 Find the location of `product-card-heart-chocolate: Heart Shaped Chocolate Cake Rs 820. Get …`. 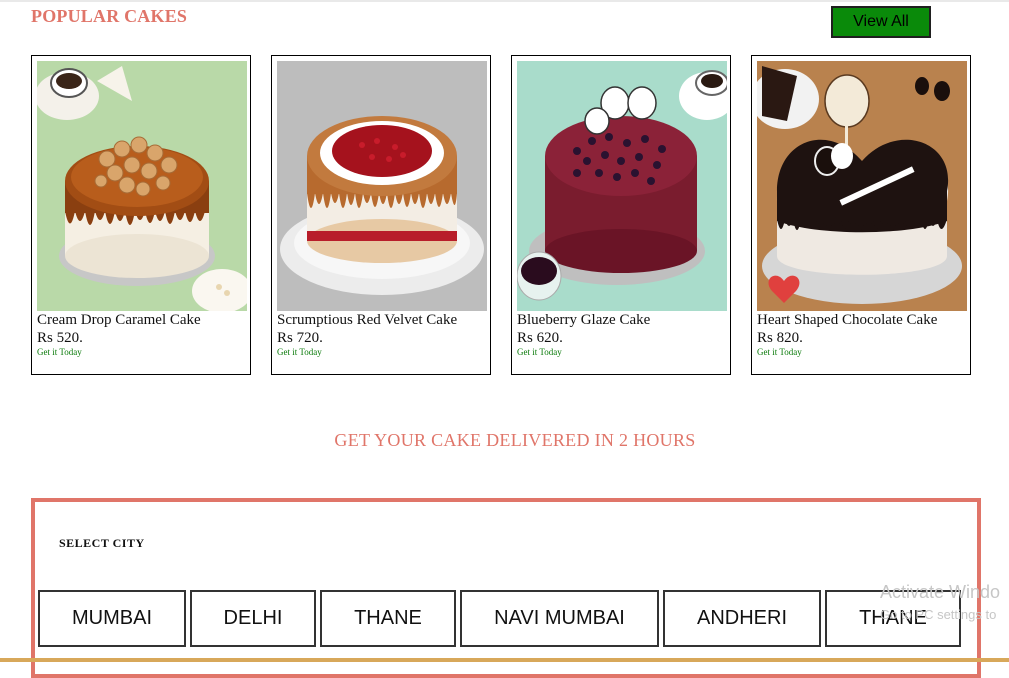

product-card-heart-chocolate: Heart Shaped Chocolate Cake Rs 820. Get … is located at coordinates (861, 215).